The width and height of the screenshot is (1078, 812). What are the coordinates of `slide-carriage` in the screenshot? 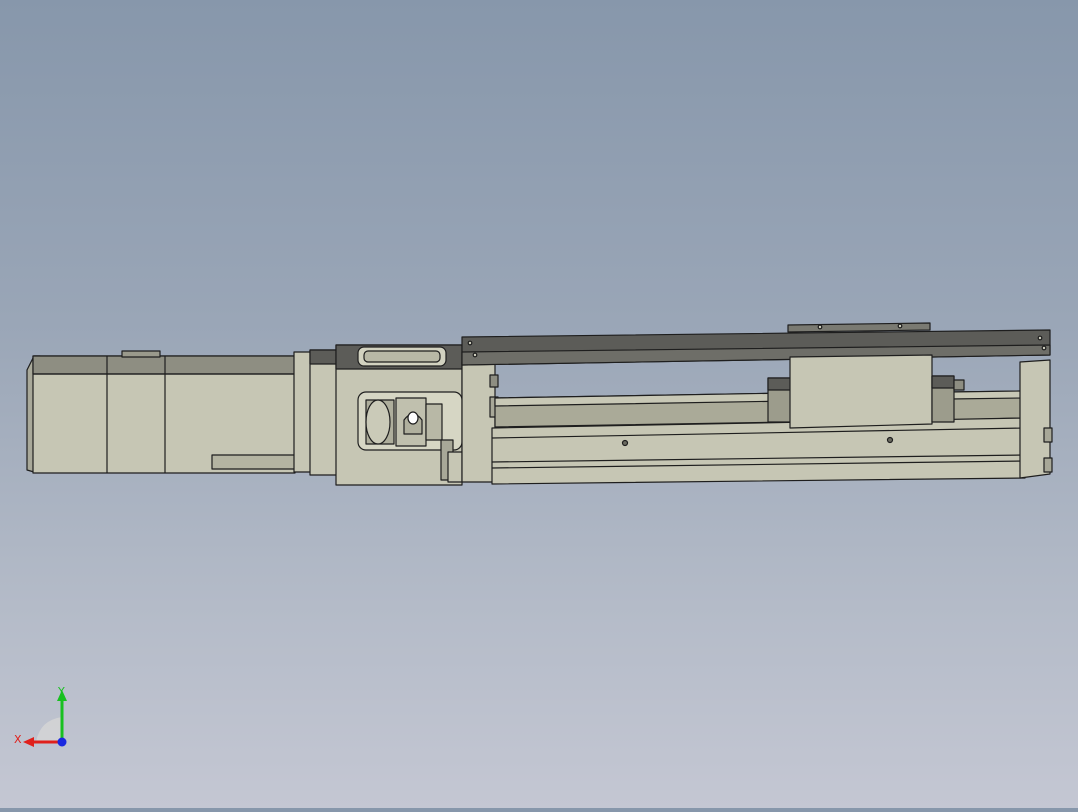 It's located at (866, 391).